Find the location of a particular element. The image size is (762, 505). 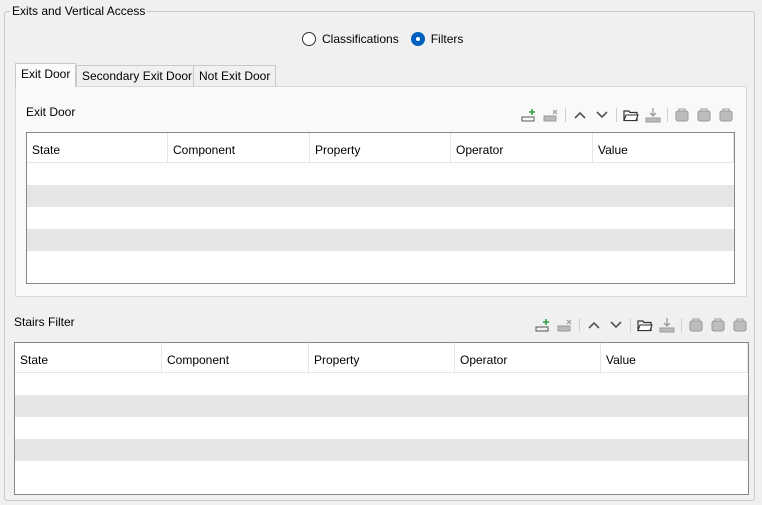

classifications-radio-label: Classifications is located at coordinates (360, 39).